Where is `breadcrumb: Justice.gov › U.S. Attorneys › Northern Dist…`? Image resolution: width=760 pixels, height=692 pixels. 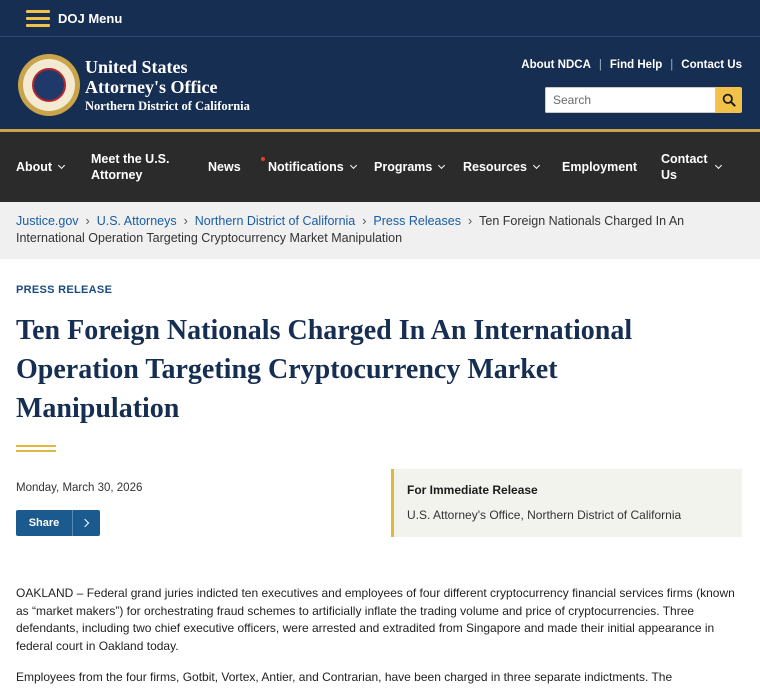 breadcrumb: Justice.gov › U.S. Attorneys › Northern Dist… is located at coordinates (380, 230).